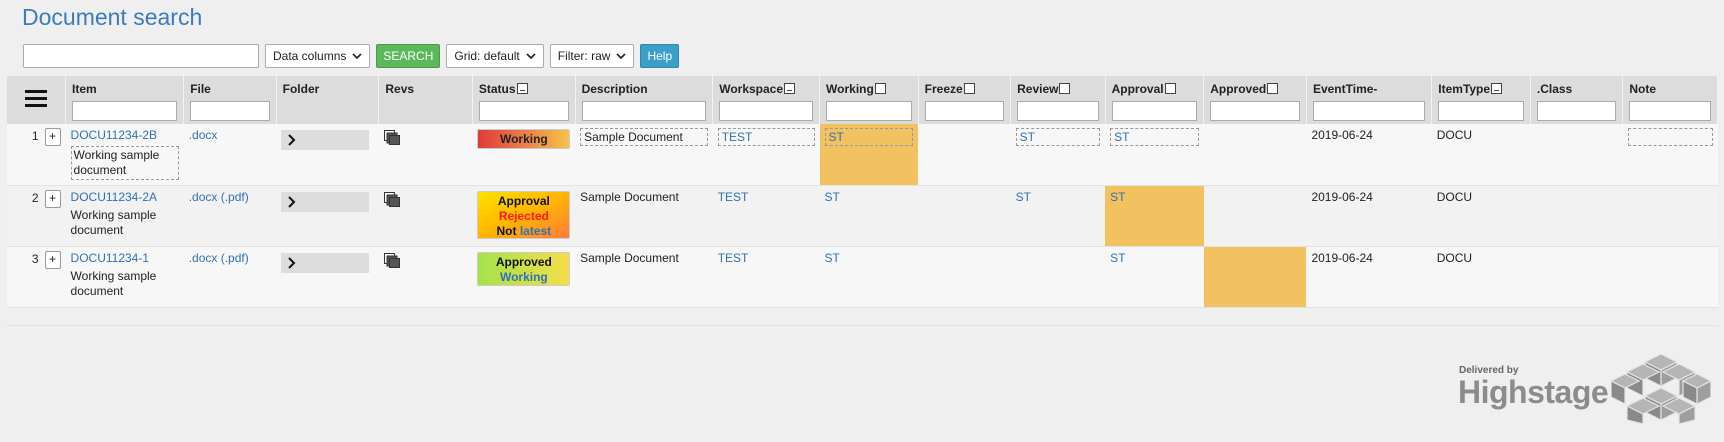  I want to click on grid-menu, so click(37, 100).